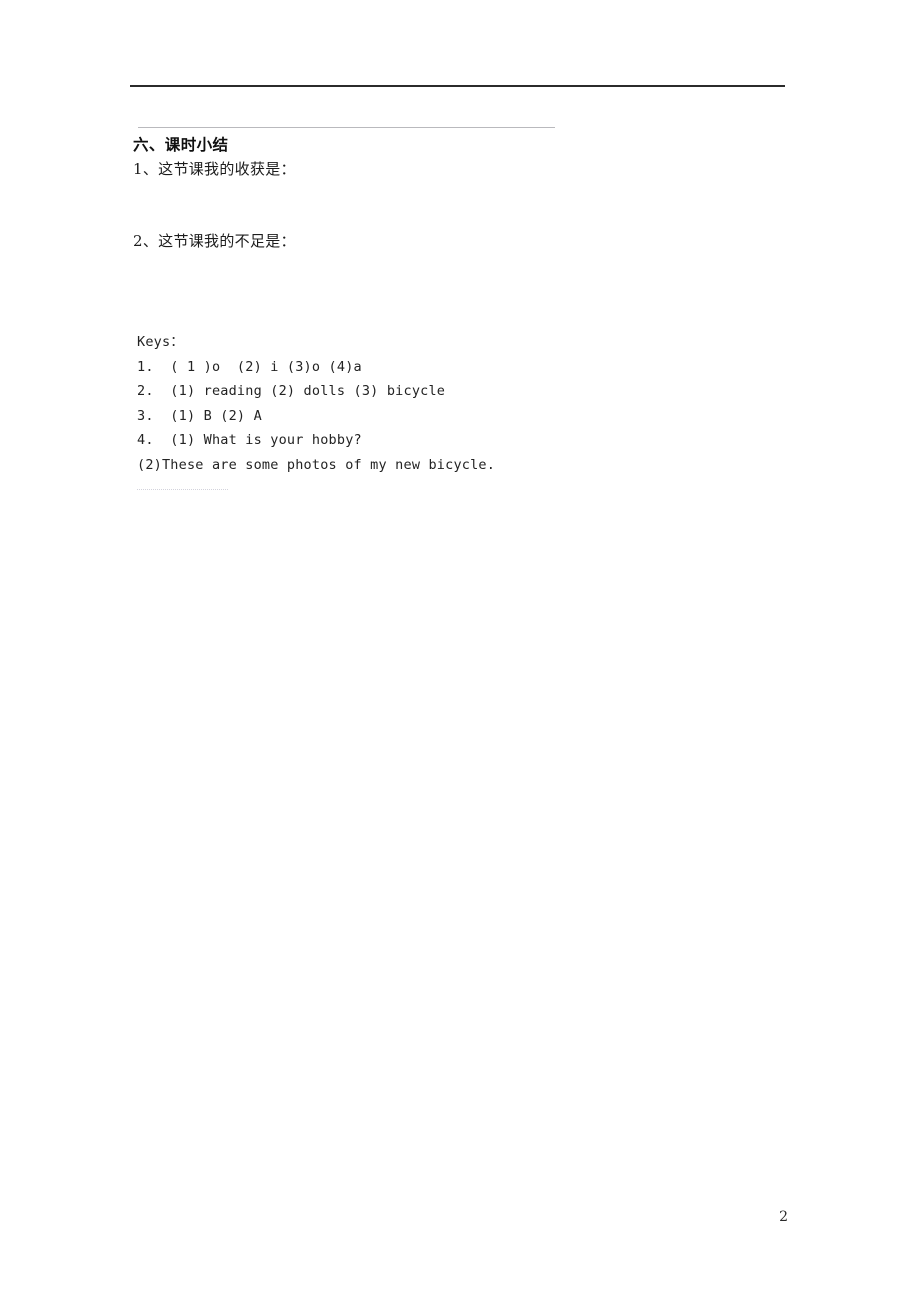 The height and width of the screenshot is (1302, 920). What do you see at coordinates (249, 366) in the screenshot?
I see `answer-key-line: 1. ( 1 )o (2) i (3)o (4)a` at bounding box center [249, 366].